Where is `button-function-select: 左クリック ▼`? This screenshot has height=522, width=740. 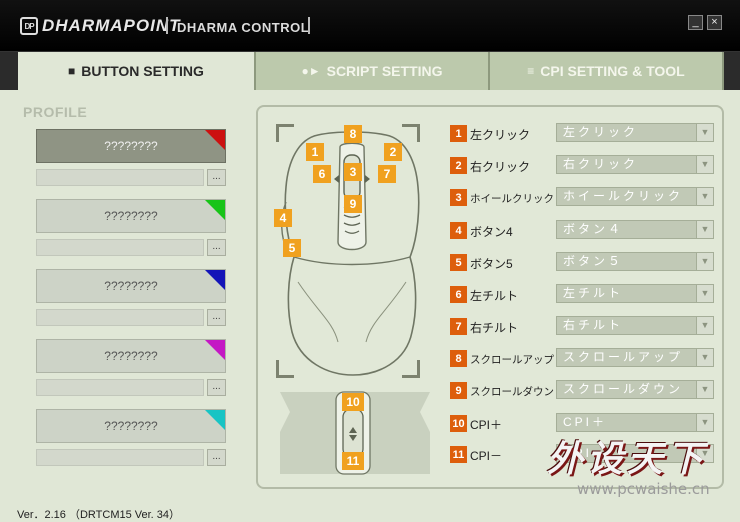 button-function-select: 左クリック ▼ is located at coordinates (635, 132).